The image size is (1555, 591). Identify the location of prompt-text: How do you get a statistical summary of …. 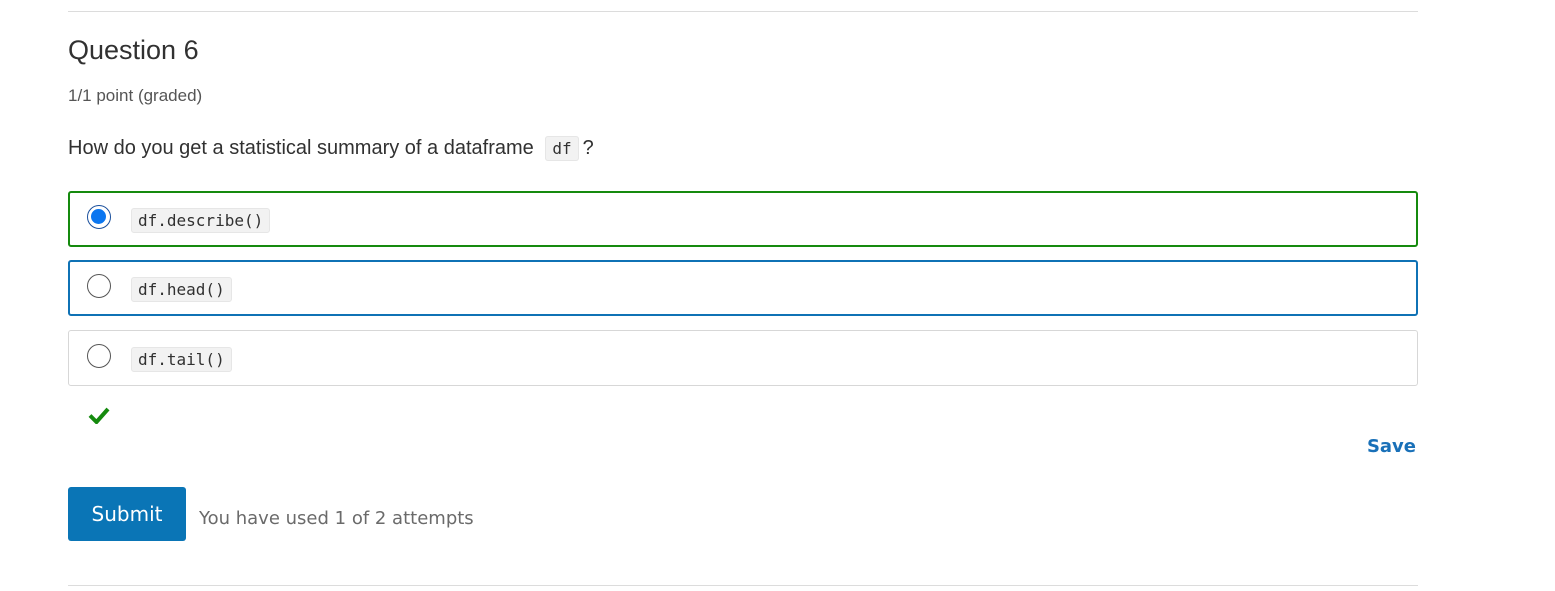
(301, 148).